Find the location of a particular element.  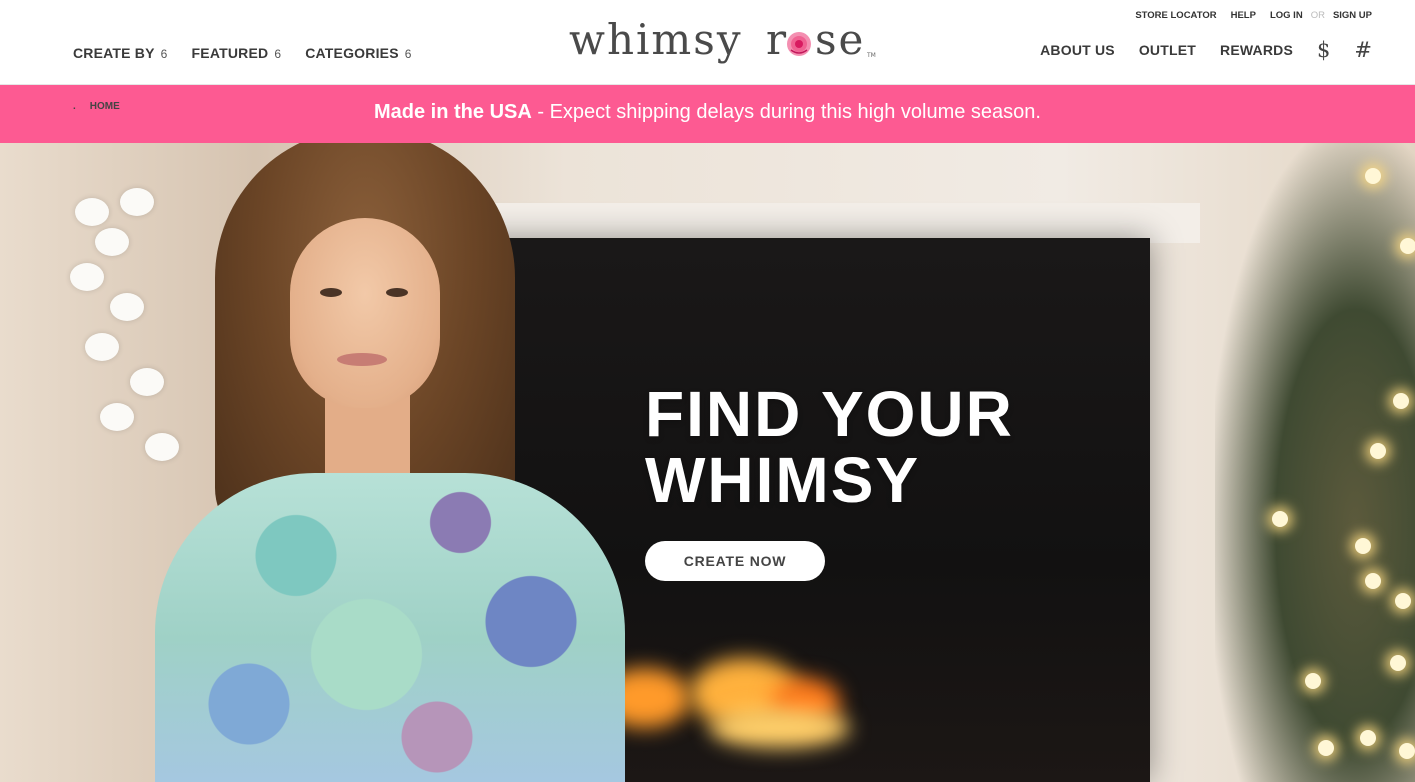

currency-icon: $ is located at coordinates (1323, 50).